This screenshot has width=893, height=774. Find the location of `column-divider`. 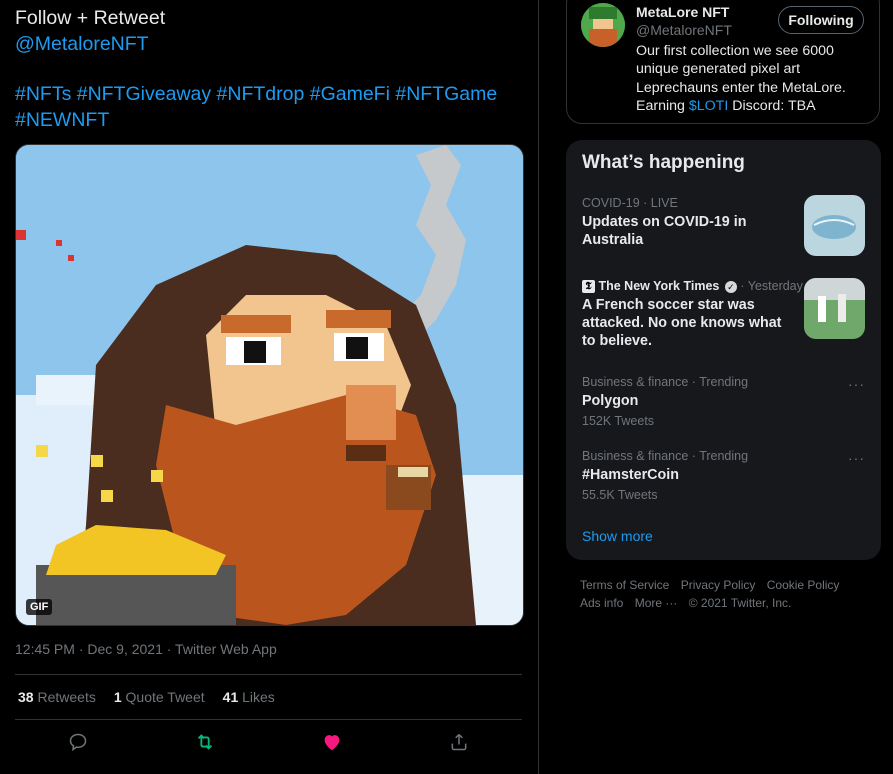

column-divider is located at coordinates (538, 387).